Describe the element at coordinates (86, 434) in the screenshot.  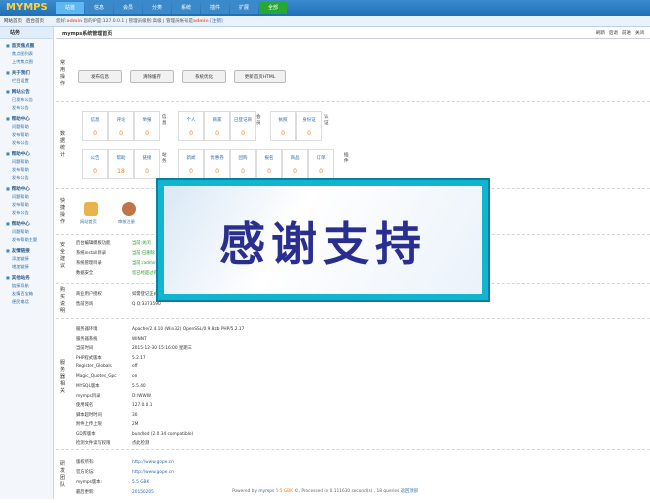
I see `info-key: GD库版本` at that location.